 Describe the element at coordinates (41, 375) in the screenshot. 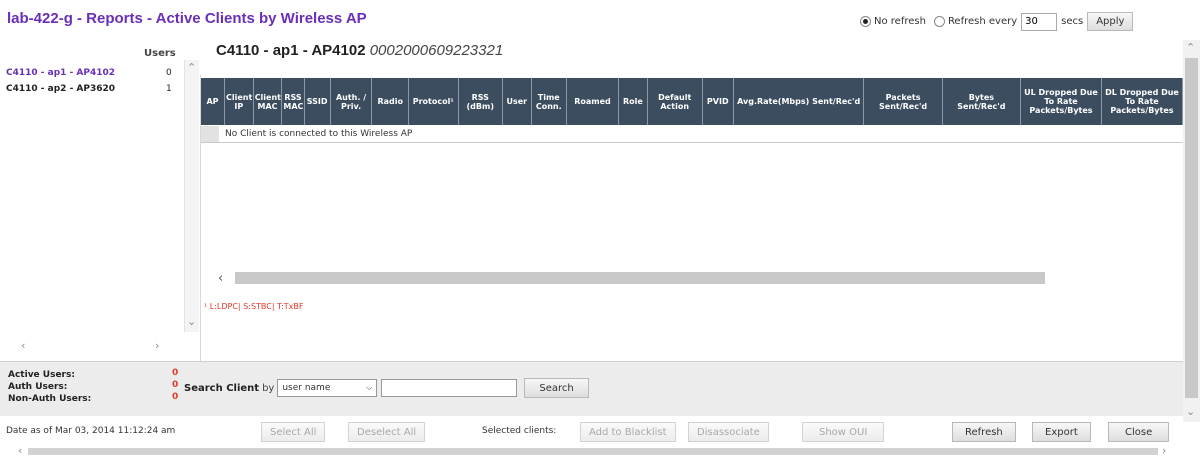

I see `active-users-label: Active Users:` at that location.